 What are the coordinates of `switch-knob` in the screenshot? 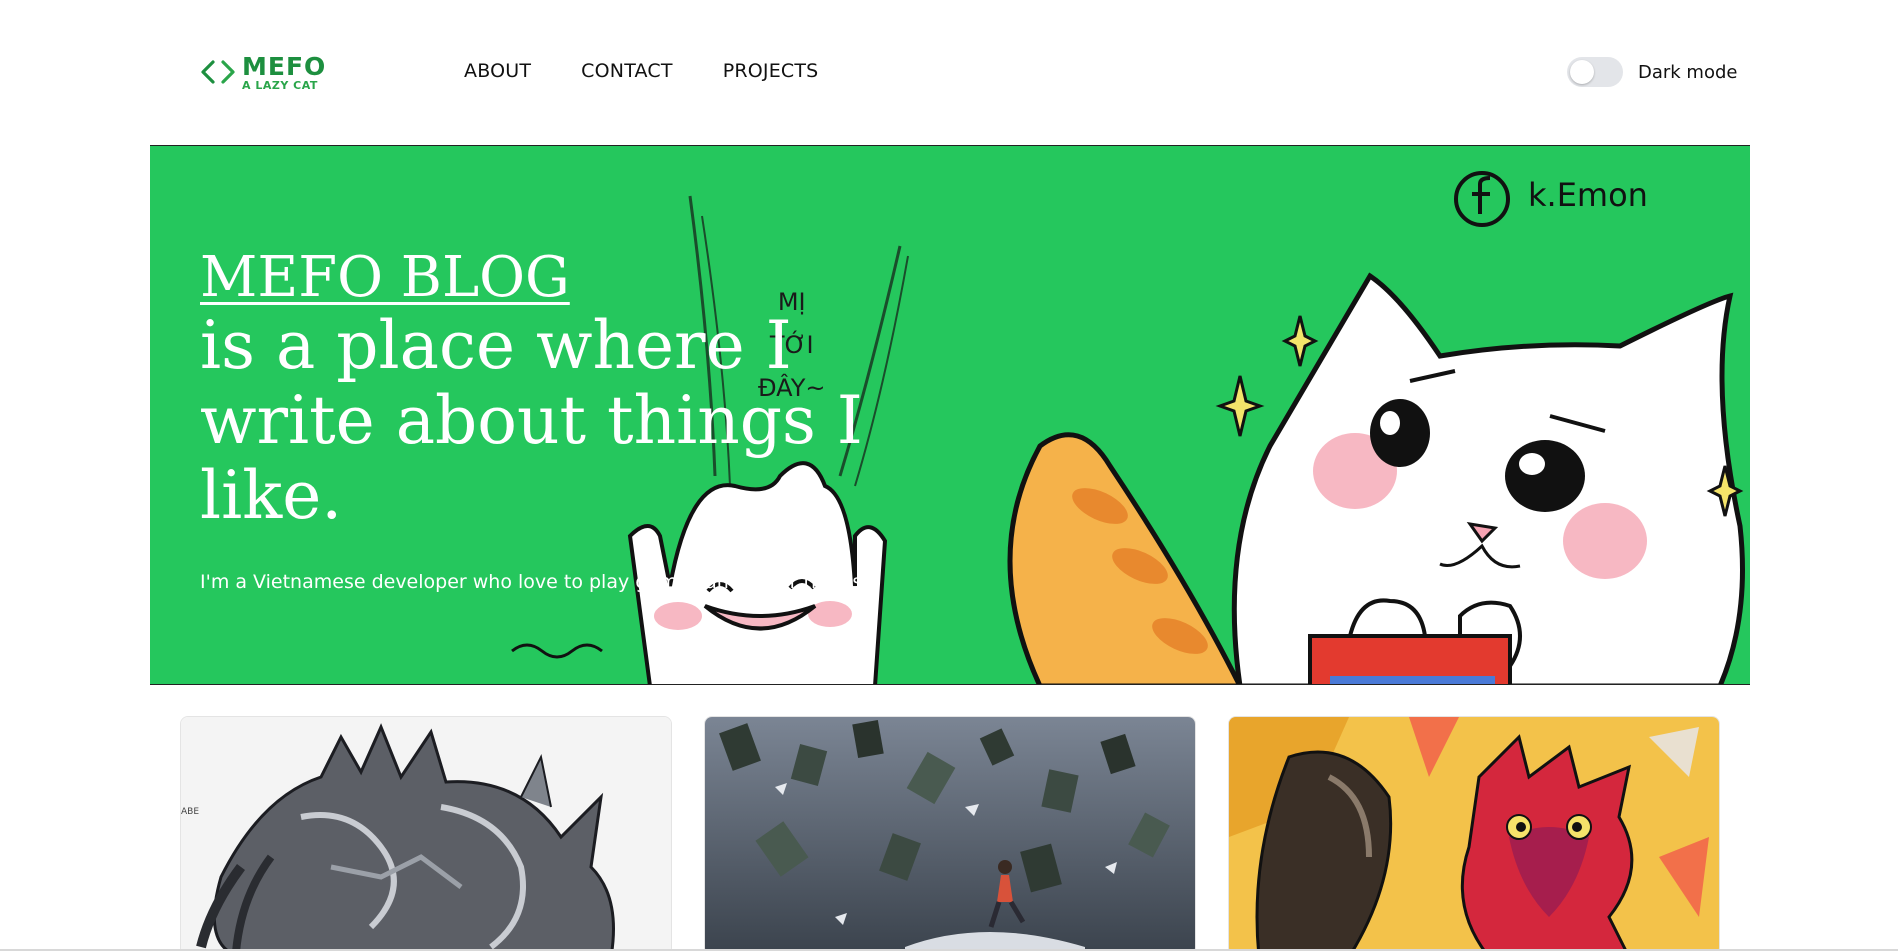 It's located at (1582, 72).